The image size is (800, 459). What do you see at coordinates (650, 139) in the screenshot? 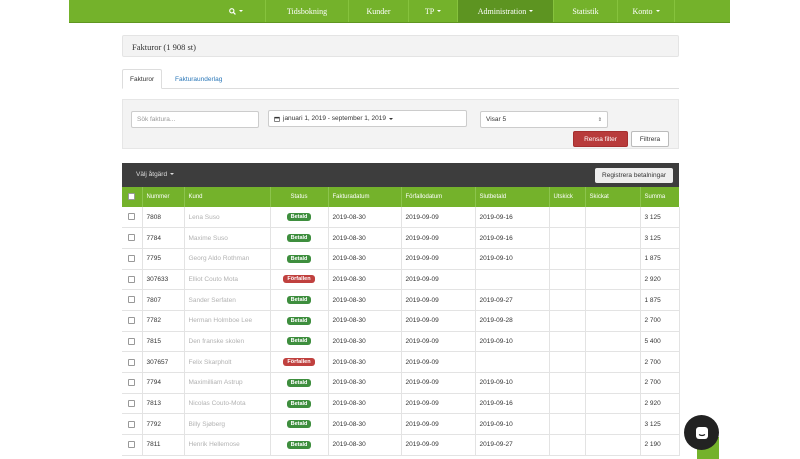
I see `filter-button: Filtrera` at bounding box center [650, 139].